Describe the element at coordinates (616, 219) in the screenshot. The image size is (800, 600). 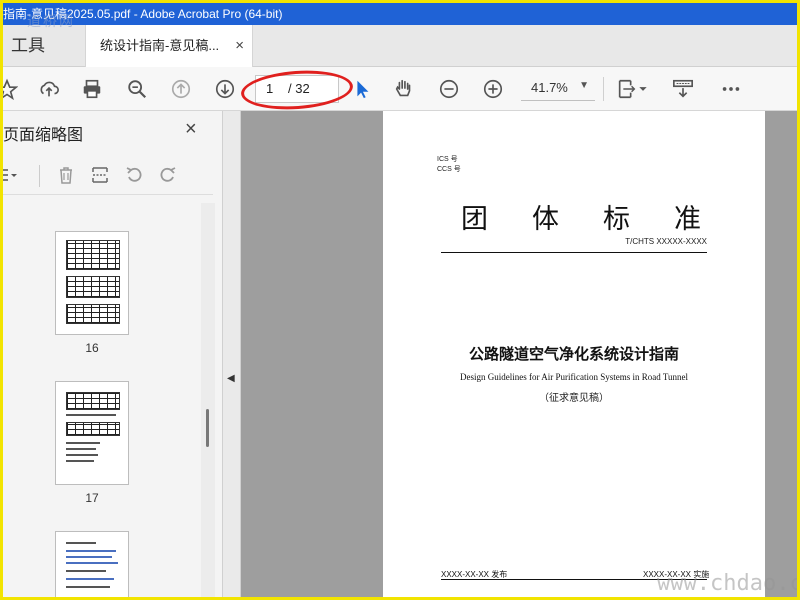
I see `standard-title-char: 标` at that location.